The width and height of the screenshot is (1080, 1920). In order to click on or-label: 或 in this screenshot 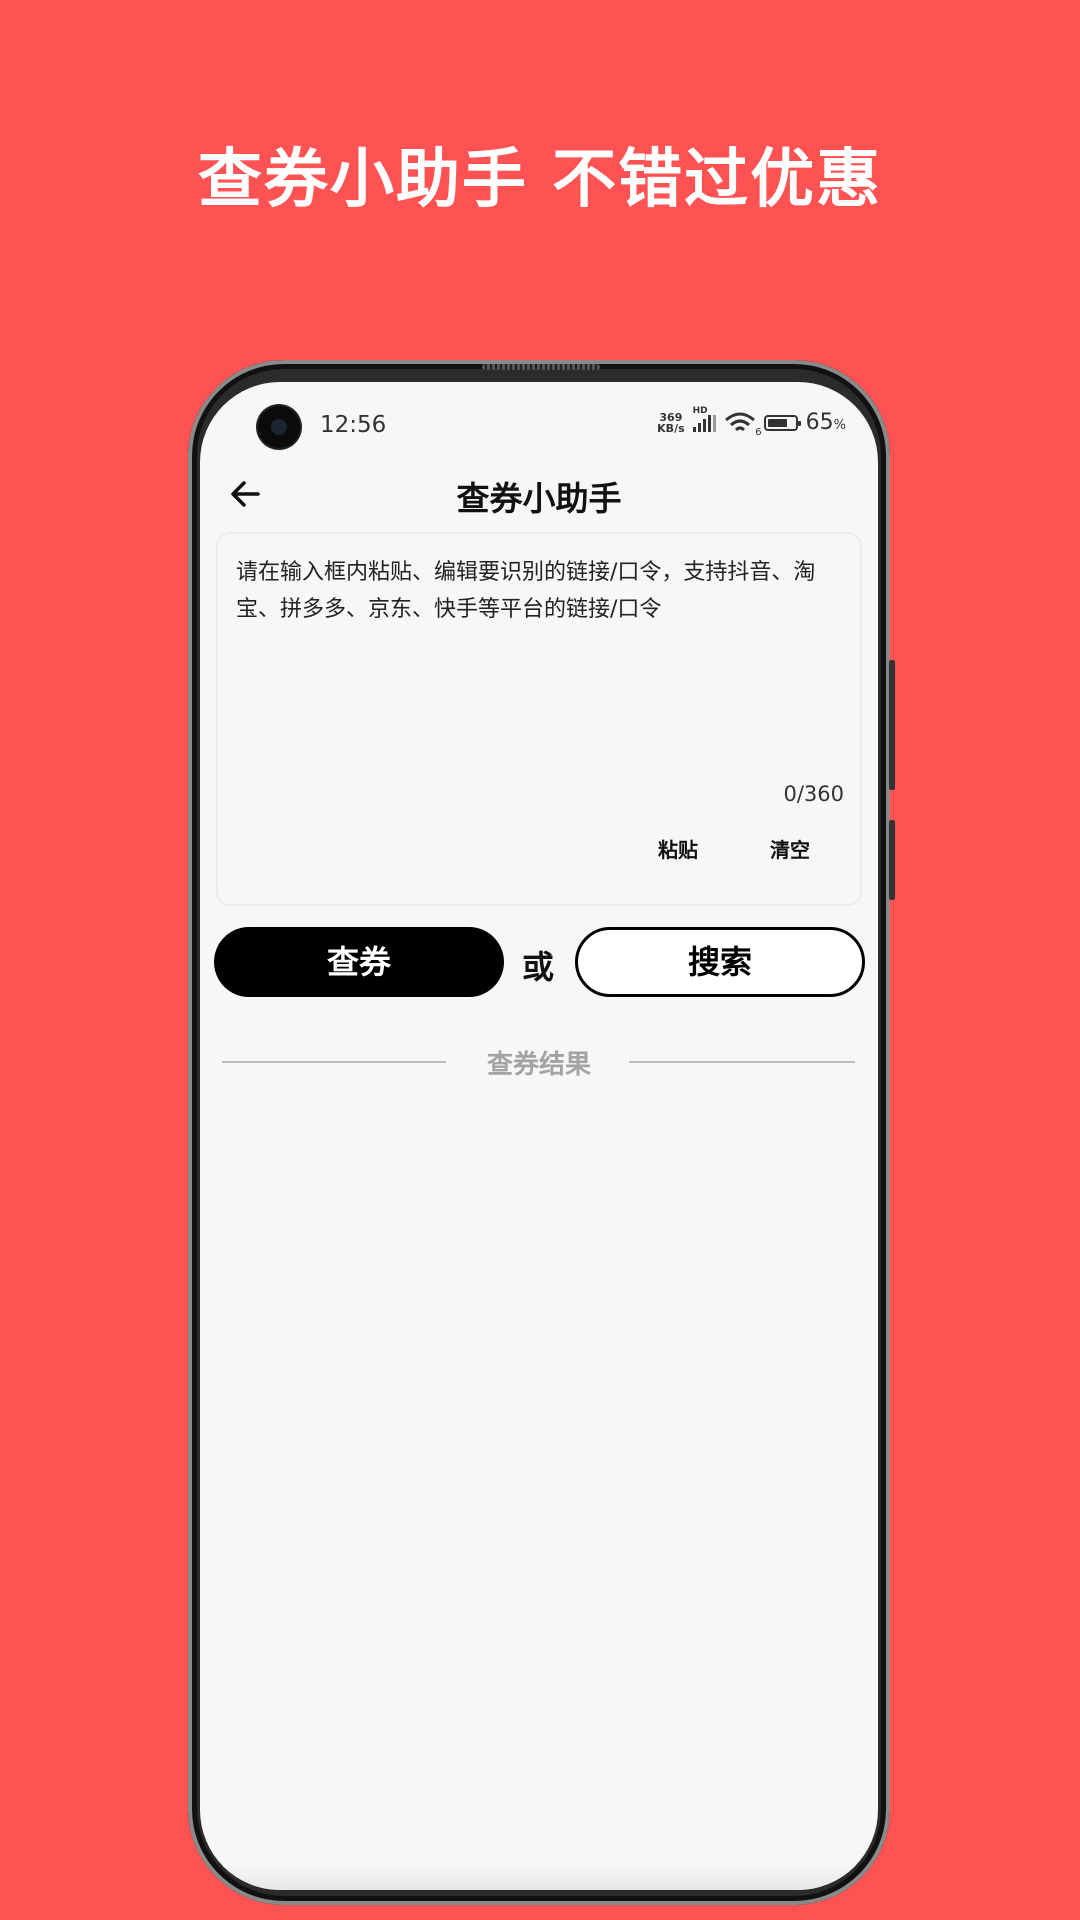, I will do `click(538, 967)`.